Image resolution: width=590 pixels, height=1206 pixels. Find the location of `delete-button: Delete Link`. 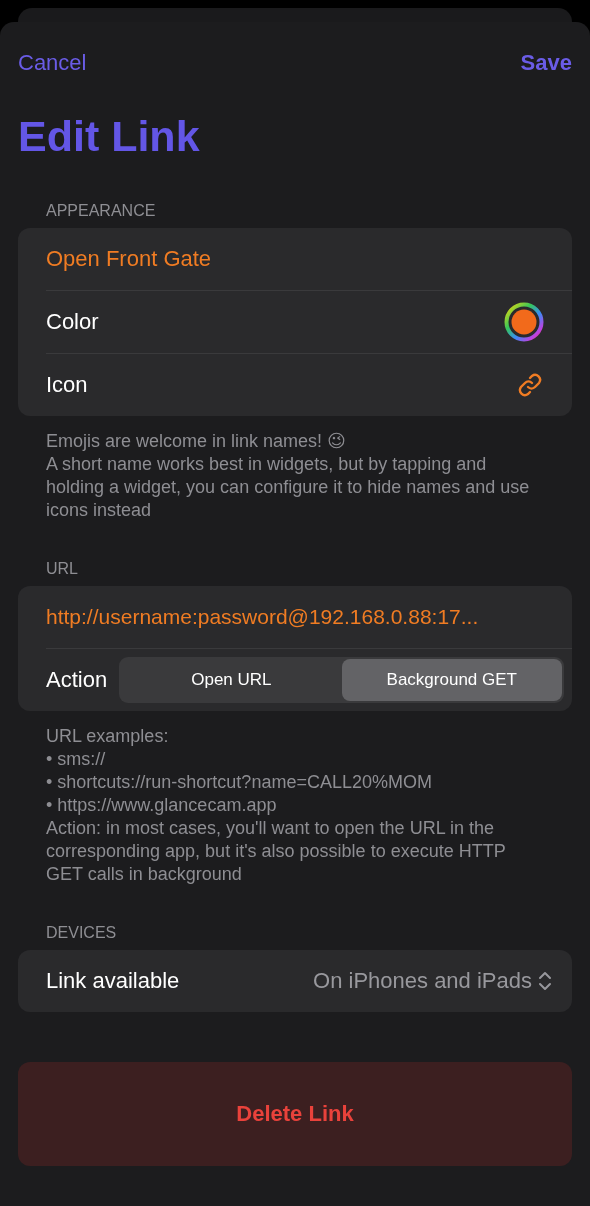

delete-button: Delete Link is located at coordinates (295, 1114).